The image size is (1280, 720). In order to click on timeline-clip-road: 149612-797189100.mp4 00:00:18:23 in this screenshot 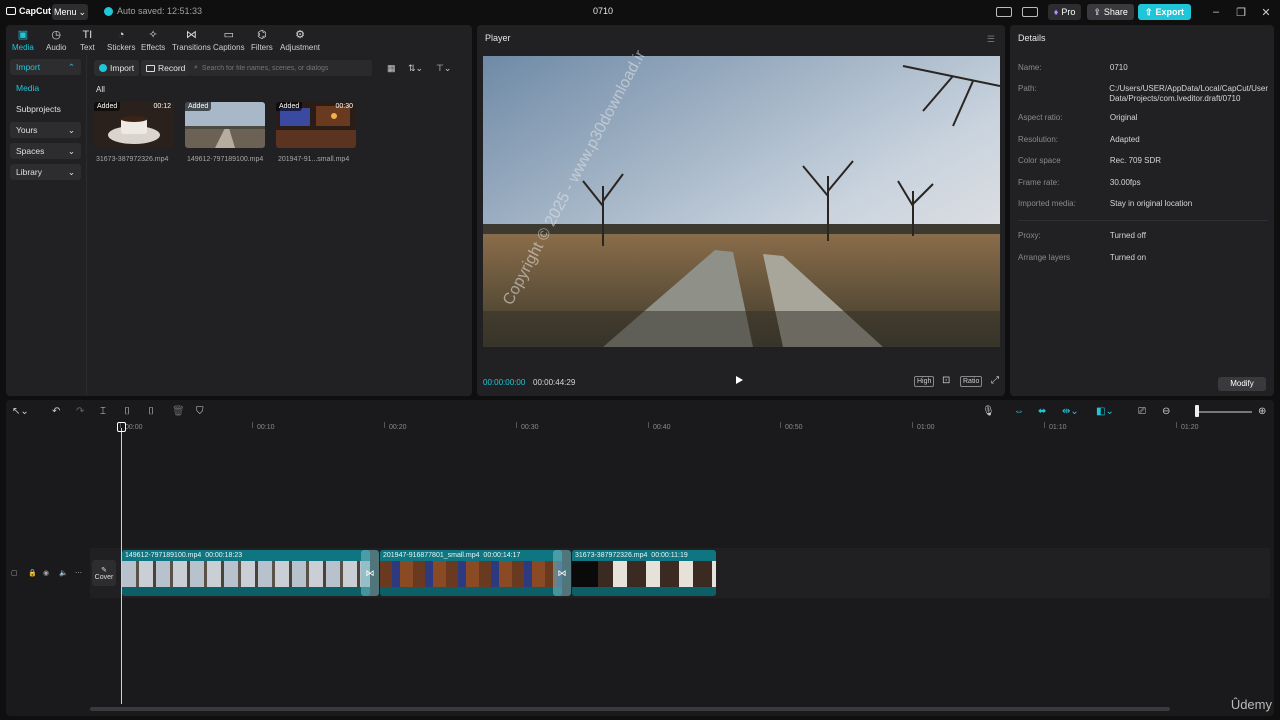, I will do `click(246, 573)`.